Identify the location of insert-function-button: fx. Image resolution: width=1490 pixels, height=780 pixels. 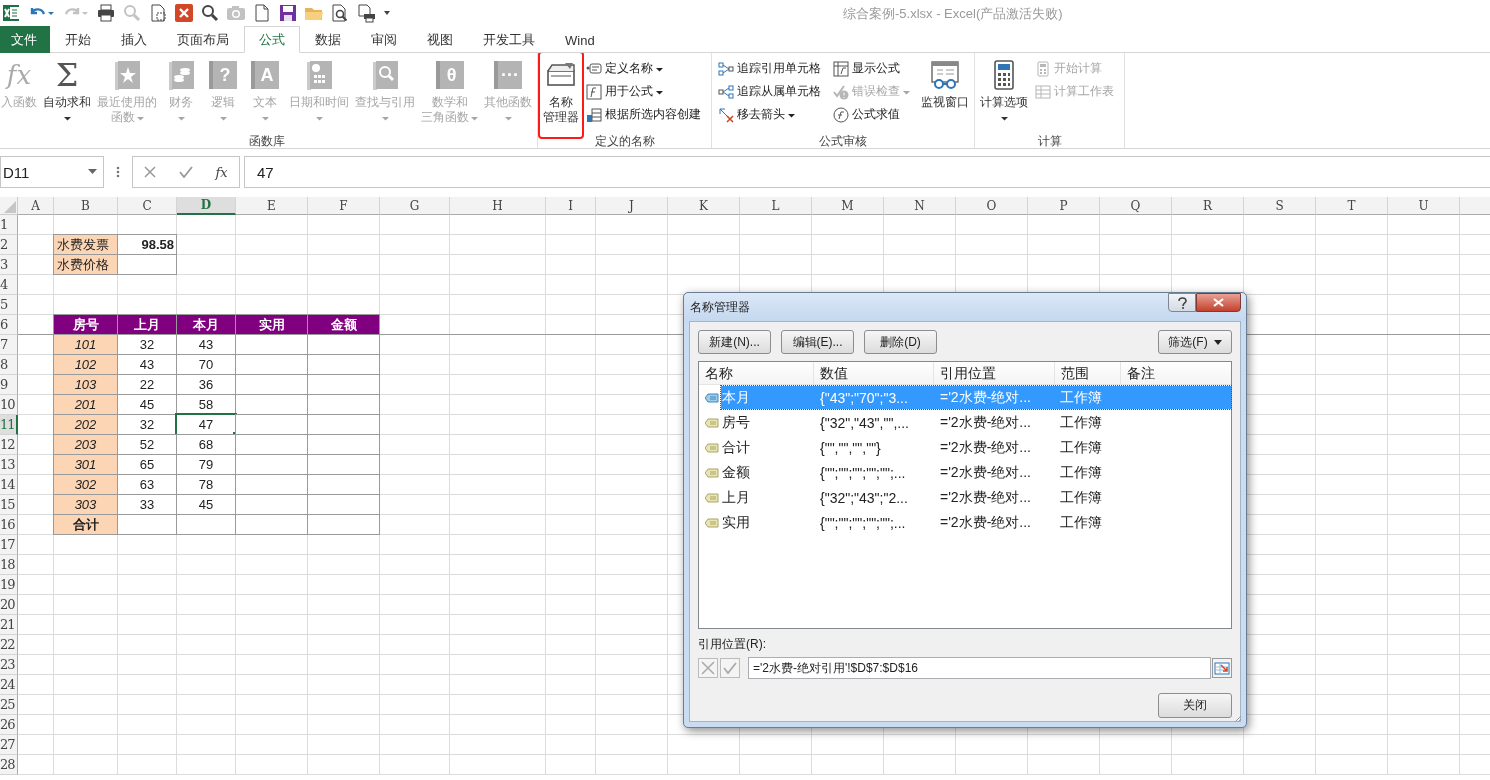
(221, 172).